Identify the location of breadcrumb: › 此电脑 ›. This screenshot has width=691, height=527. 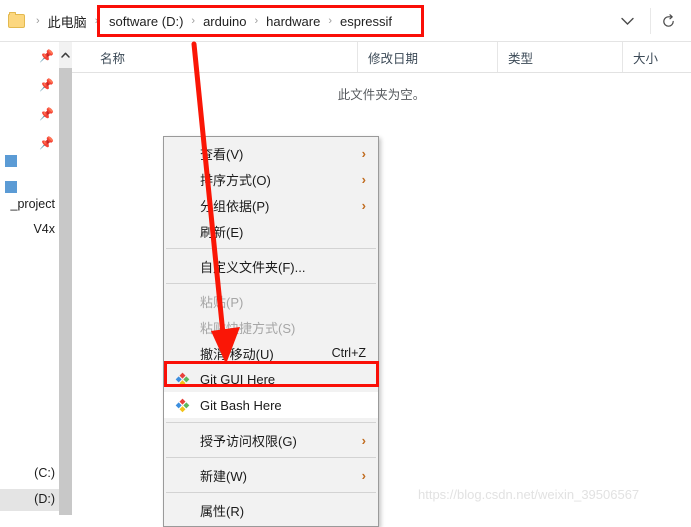
(55, 21).